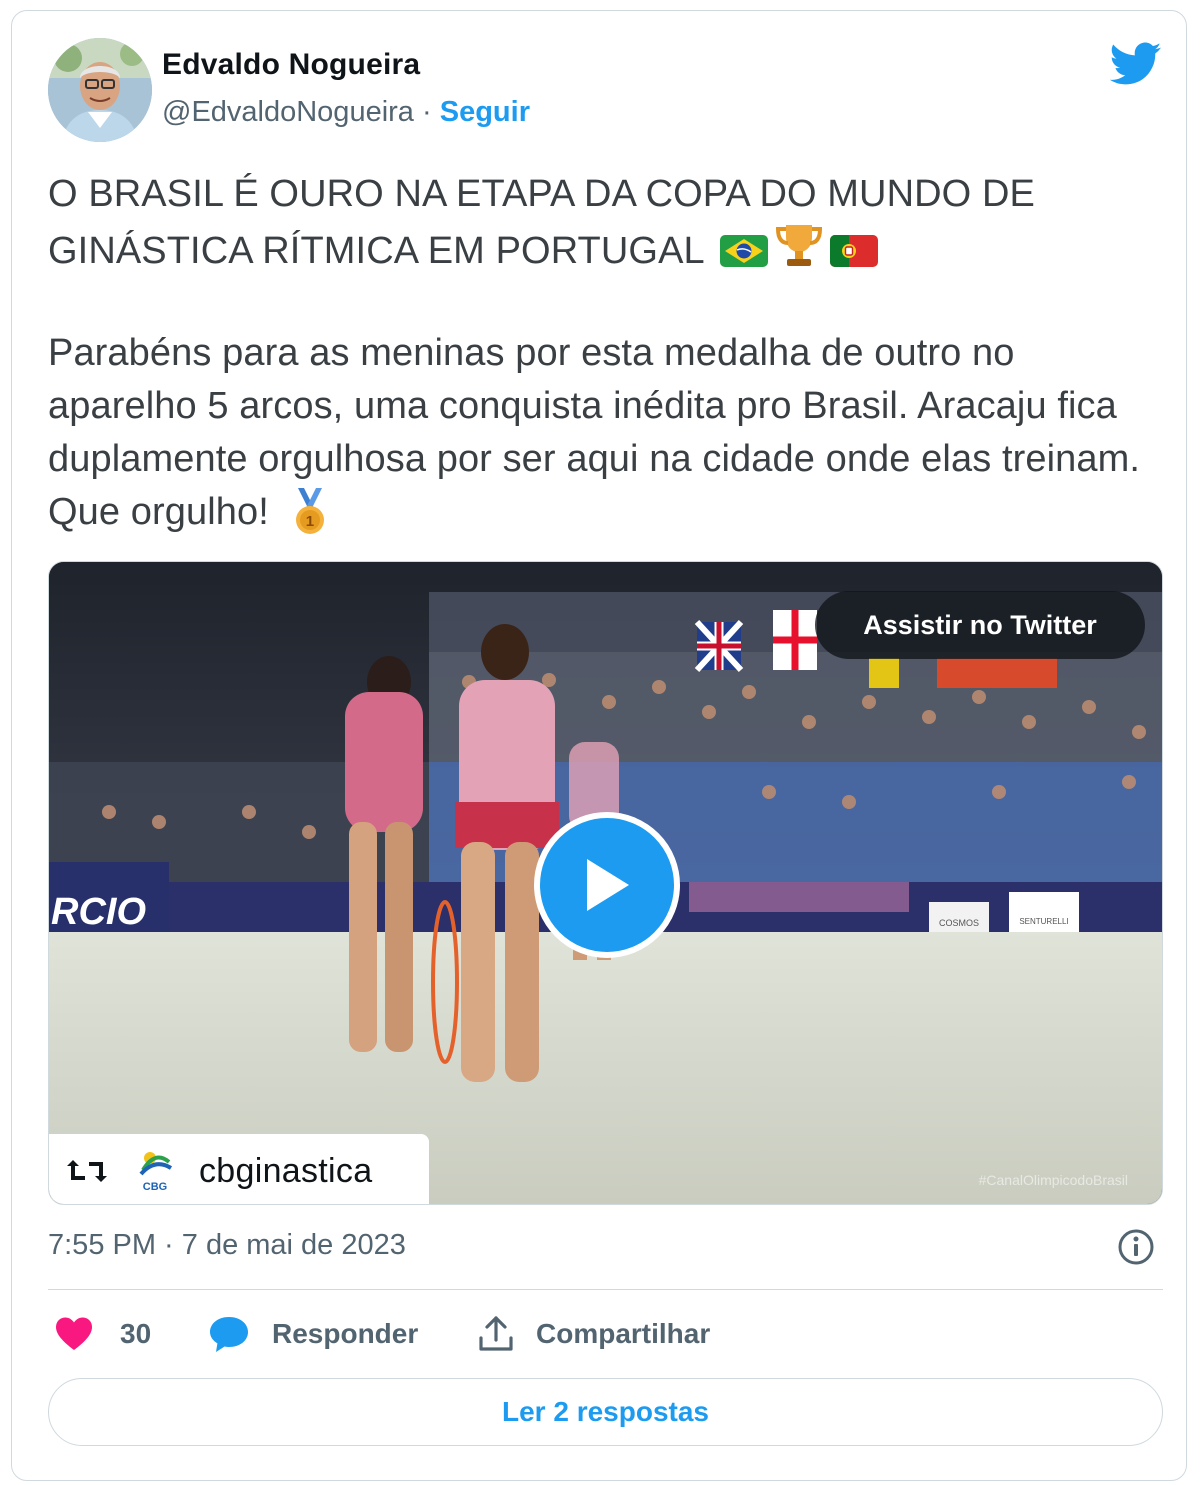 The image size is (1200, 1485). I want to click on follow-button: Seguir, so click(485, 112).